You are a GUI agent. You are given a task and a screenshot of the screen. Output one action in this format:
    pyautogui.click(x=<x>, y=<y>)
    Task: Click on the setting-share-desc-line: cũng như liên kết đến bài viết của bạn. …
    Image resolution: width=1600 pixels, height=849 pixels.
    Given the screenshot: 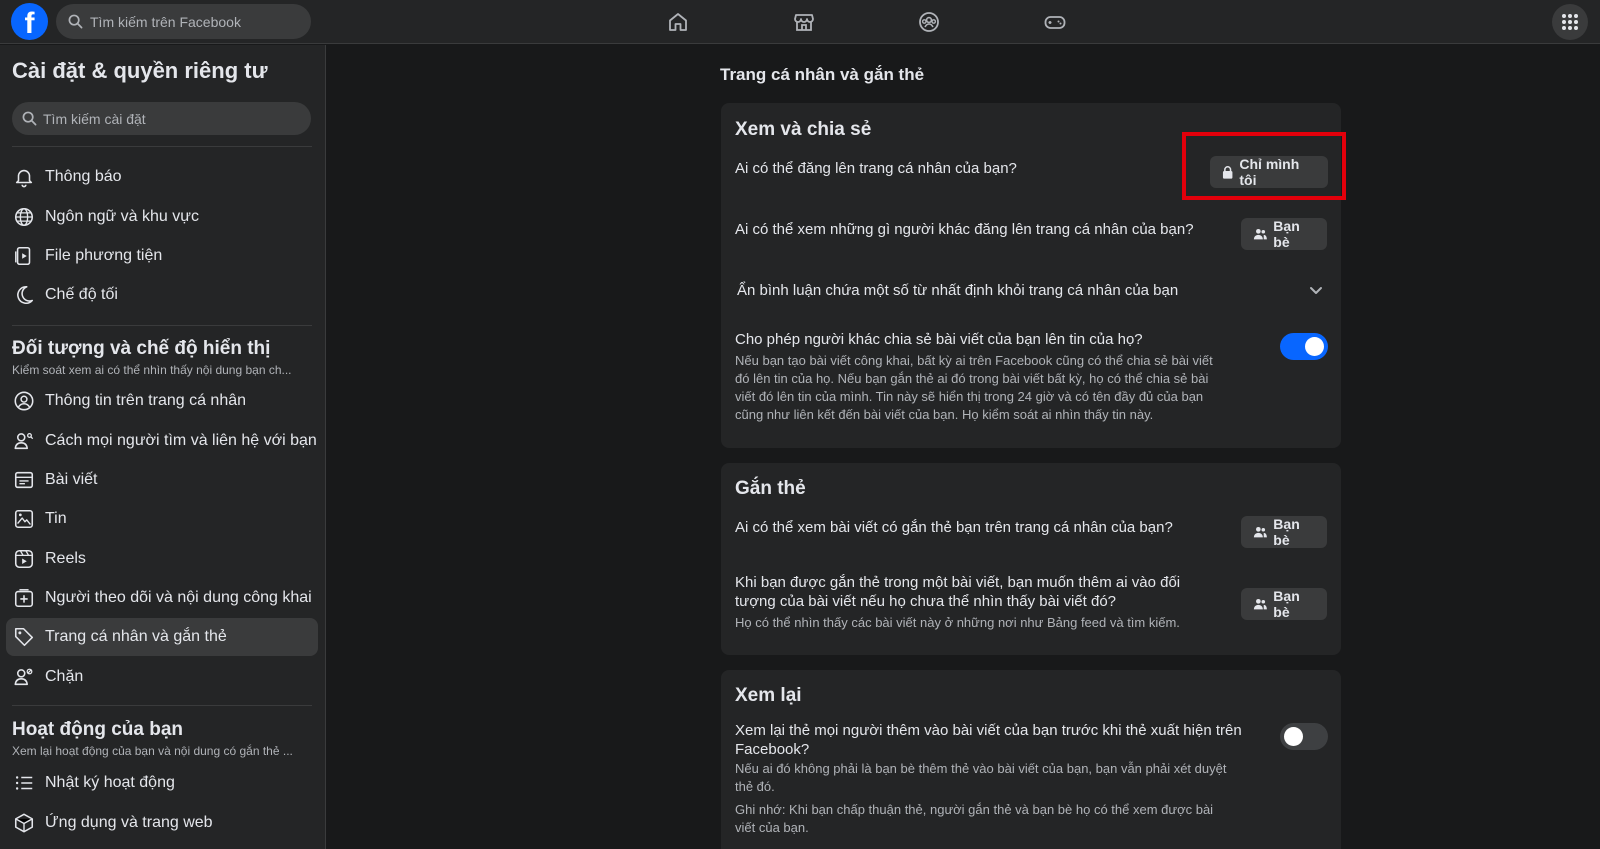 What is the action you would take?
    pyautogui.click(x=944, y=414)
    